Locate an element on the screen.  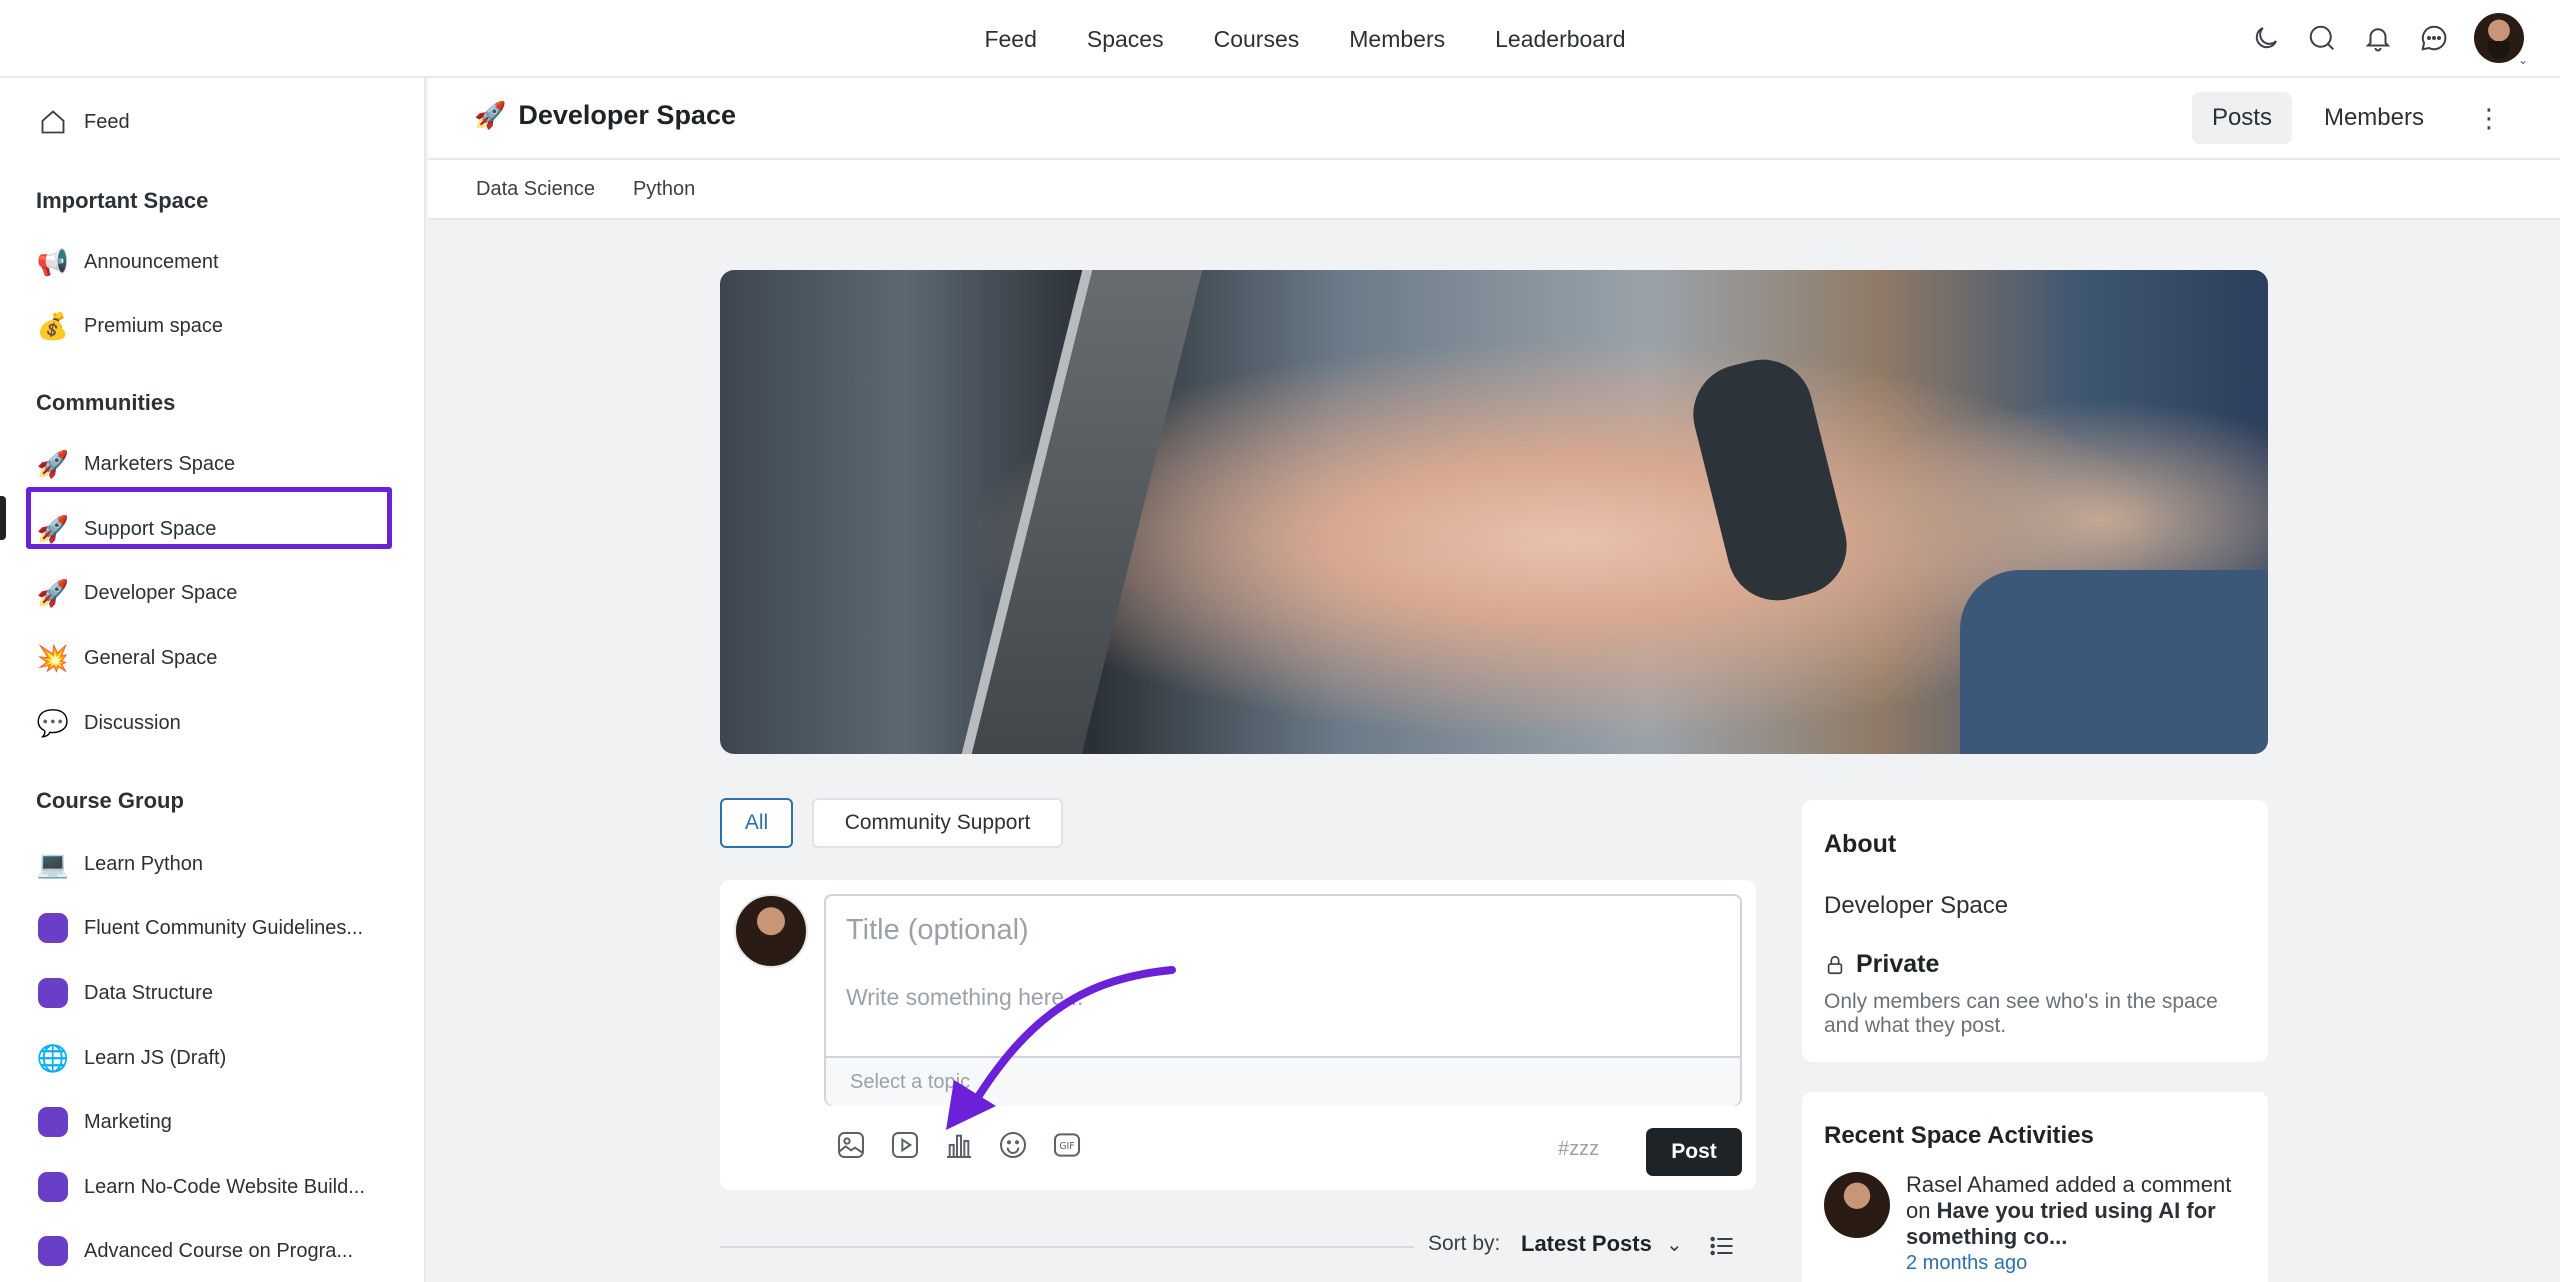
sort-label: Sort by: is located at coordinates (1464, 1243).